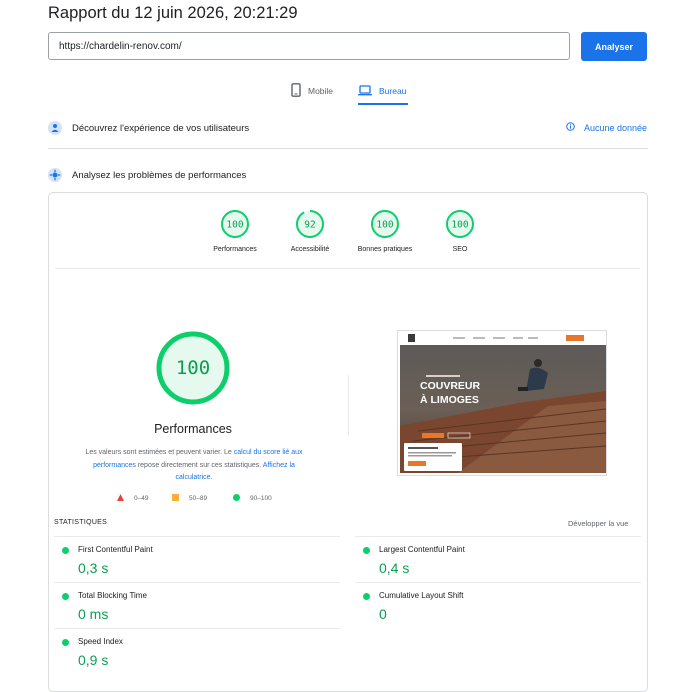 The image size is (697, 692). Describe the element at coordinates (93, 614) in the screenshot. I see `metric-tbt-value: 0 ms` at that location.